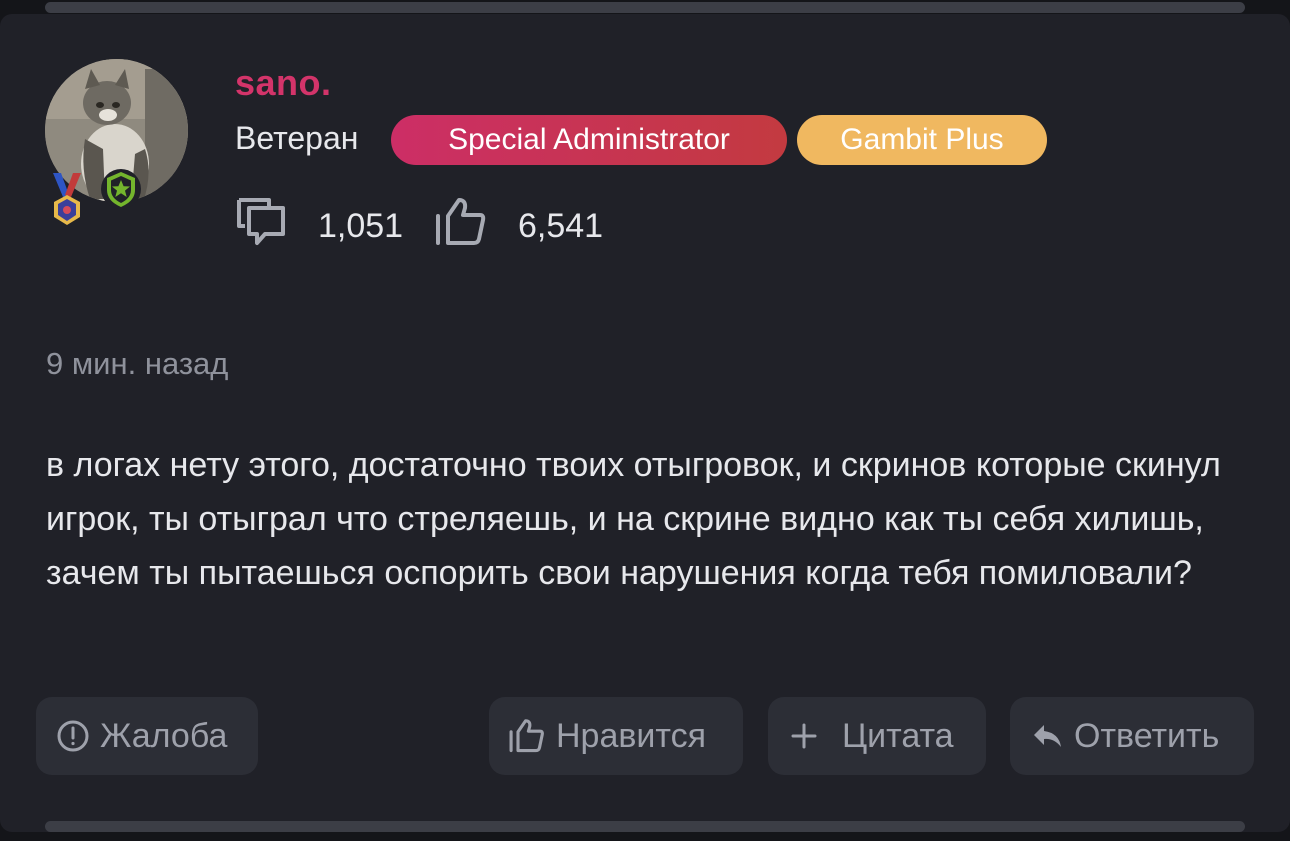  Describe the element at coordinates (631, 735) in the screenshot. I see `like-label: Нравится` at that location.